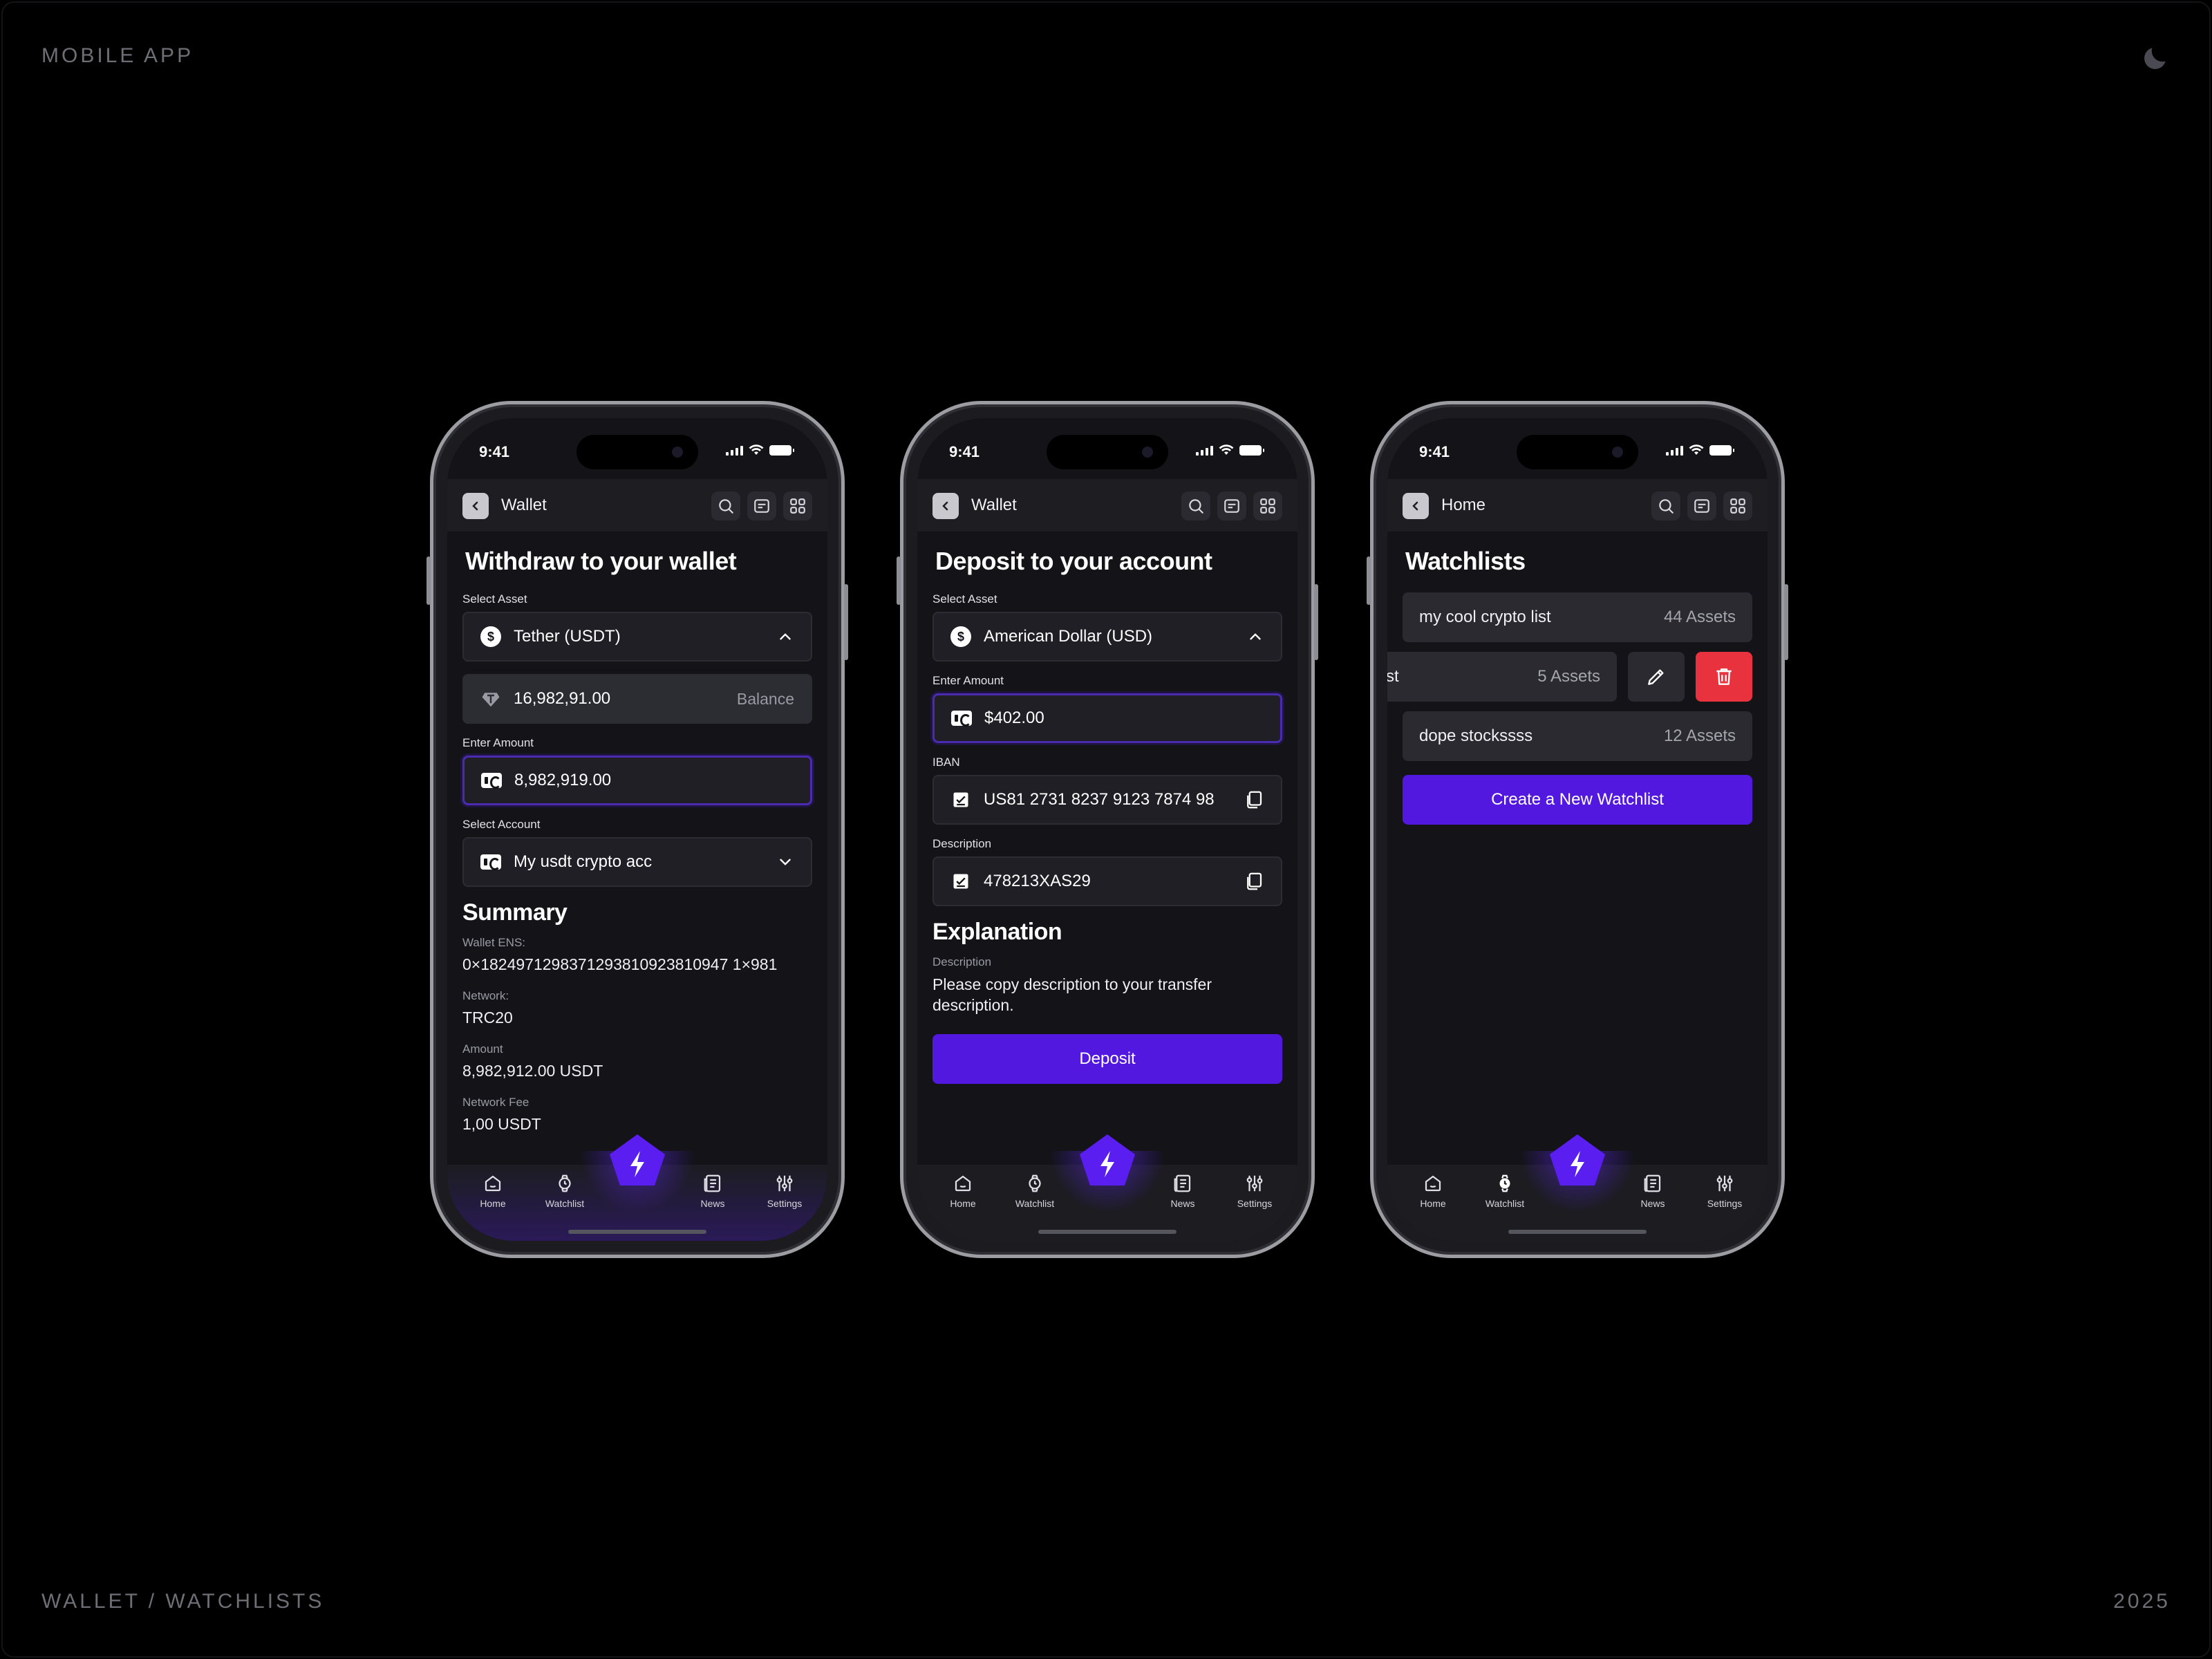  I want to click on app-header: Wallet, so click(637, 506).